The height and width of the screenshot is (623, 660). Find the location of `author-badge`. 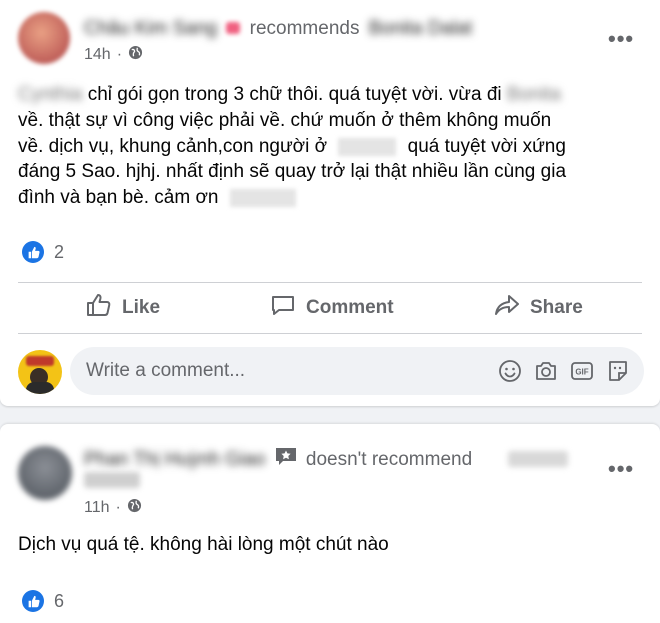

author-badge is located at coordinates (233, 28).